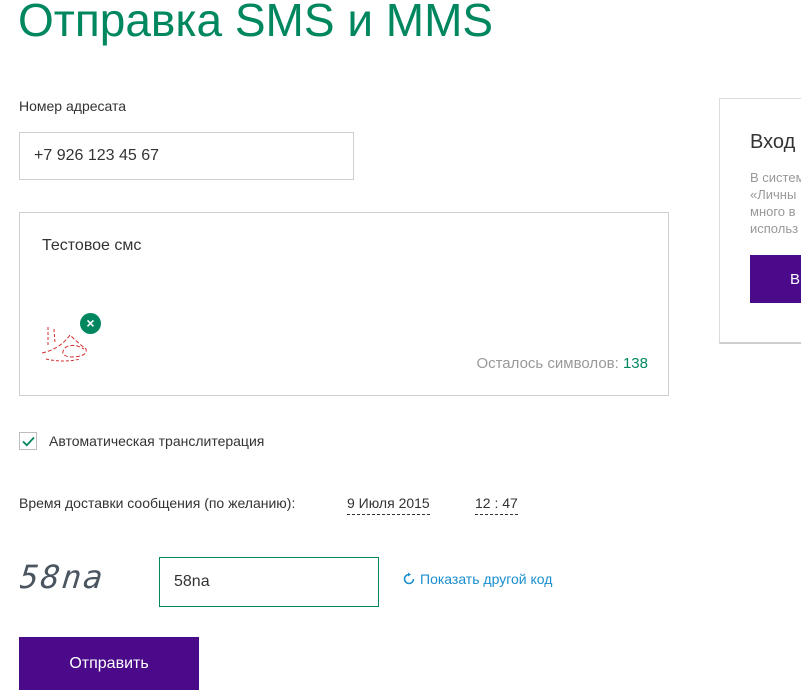 This screenshot has height=698, width=801. I want to click on chars-left-label: Осталось символов:, so click(549, 363).